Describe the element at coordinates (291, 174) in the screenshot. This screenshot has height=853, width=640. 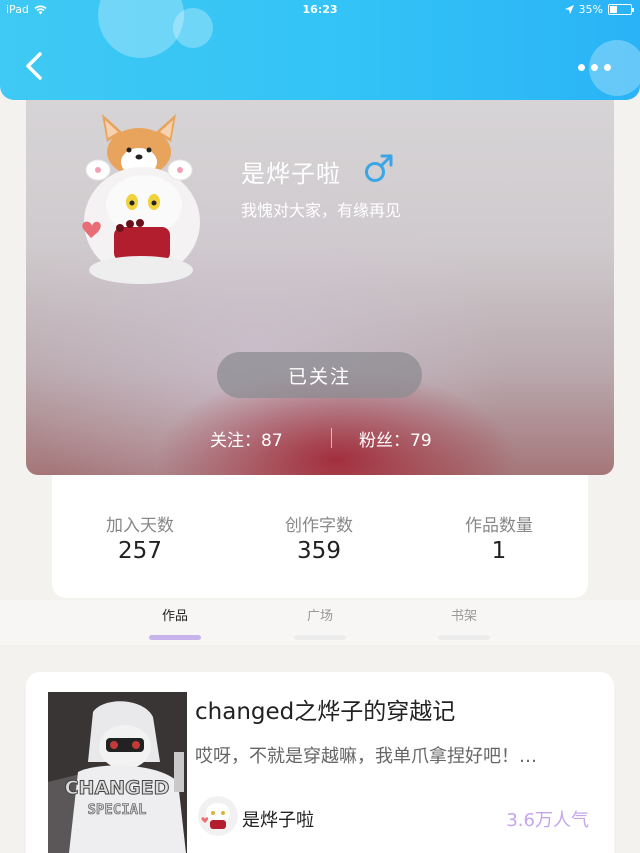
I see `user-name: 是烨子啦` at that location.